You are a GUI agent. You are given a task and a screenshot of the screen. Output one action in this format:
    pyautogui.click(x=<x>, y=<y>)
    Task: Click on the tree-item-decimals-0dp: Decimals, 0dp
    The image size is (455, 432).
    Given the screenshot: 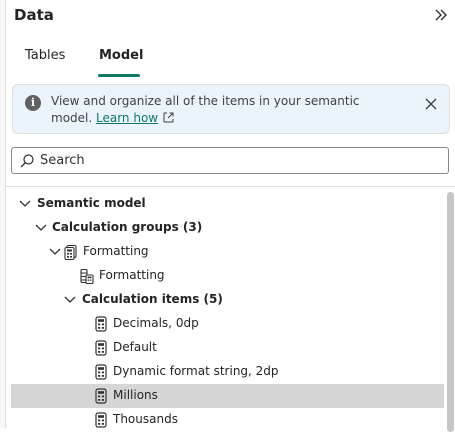 What is the action you would take?
    pyautogui.click(x=227, y=324)
    